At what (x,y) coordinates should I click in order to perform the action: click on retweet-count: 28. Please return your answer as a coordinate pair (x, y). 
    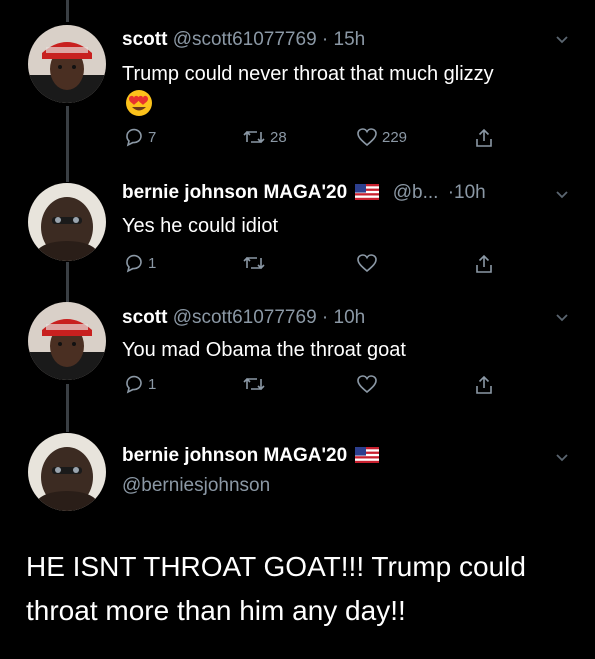
    Looking at the image, I should click on (278, 137).